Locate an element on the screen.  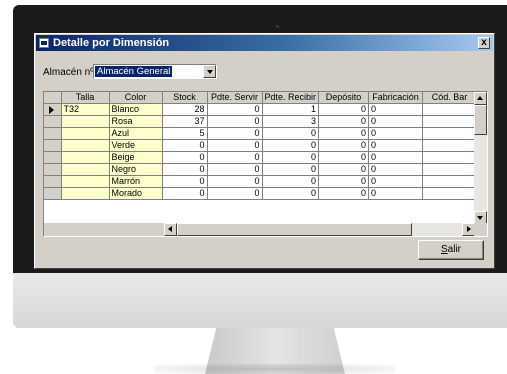
column-header: Stock is located at coordinates (185, 98).